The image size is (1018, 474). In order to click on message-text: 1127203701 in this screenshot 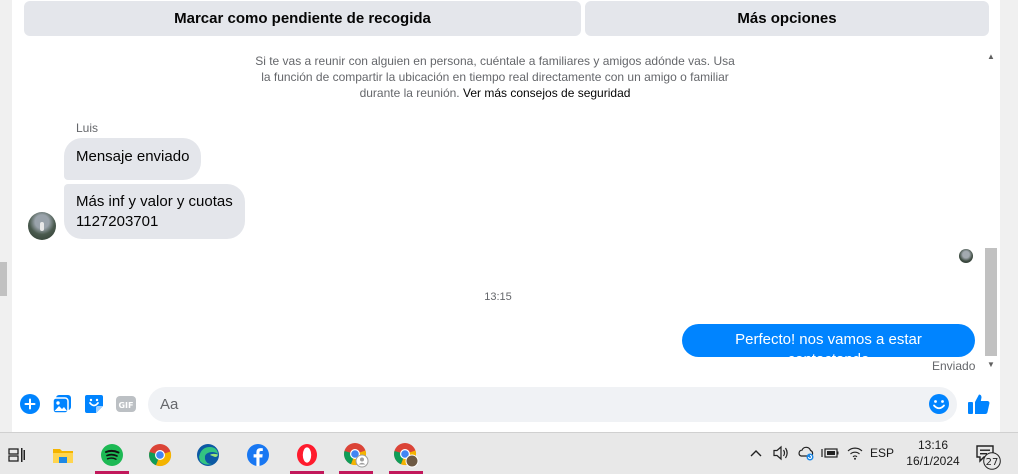, I will do `click(117, 221)`.